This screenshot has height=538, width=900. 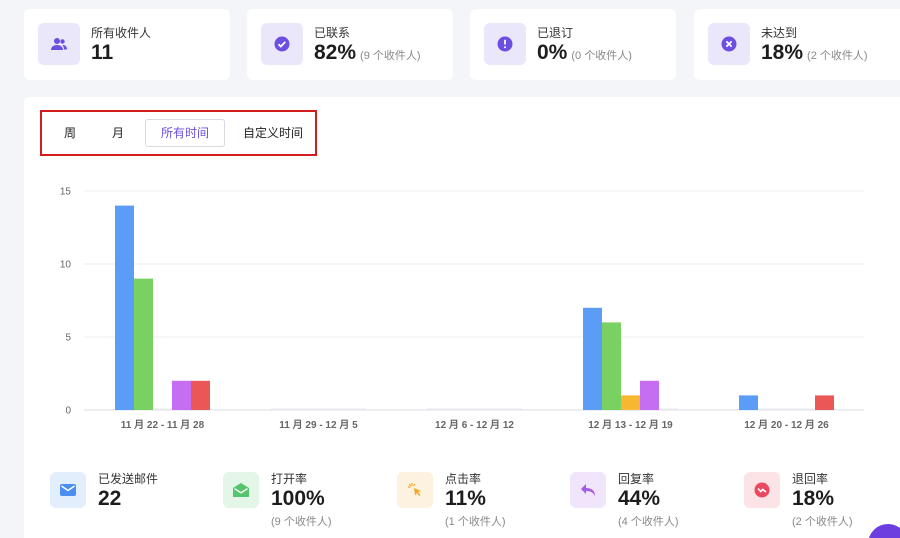 I want to click on metric-label: 点击率, so click(x=463, y=479).